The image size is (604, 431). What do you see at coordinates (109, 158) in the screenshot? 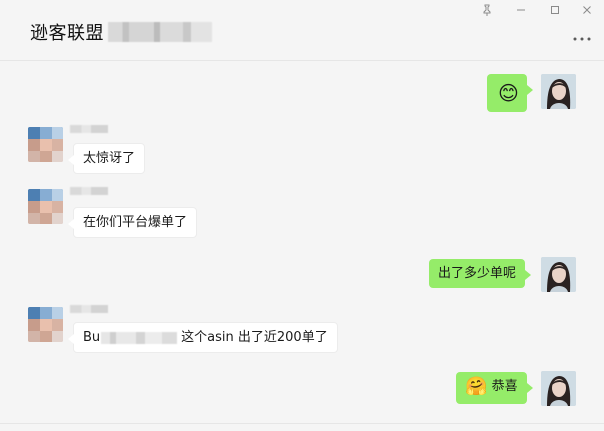
I see `message-text: 太惊讶了` at bounding box center [109, 158].